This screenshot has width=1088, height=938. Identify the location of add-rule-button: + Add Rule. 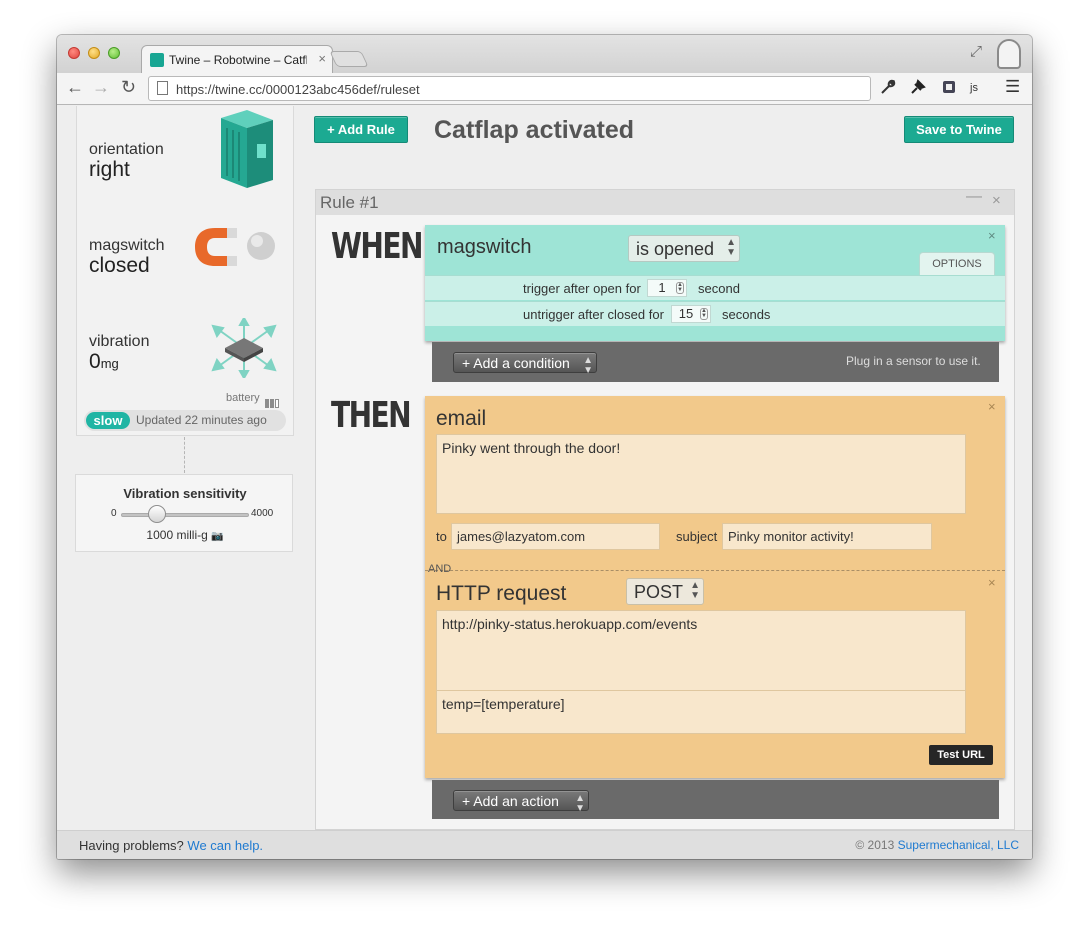
(361, 129).